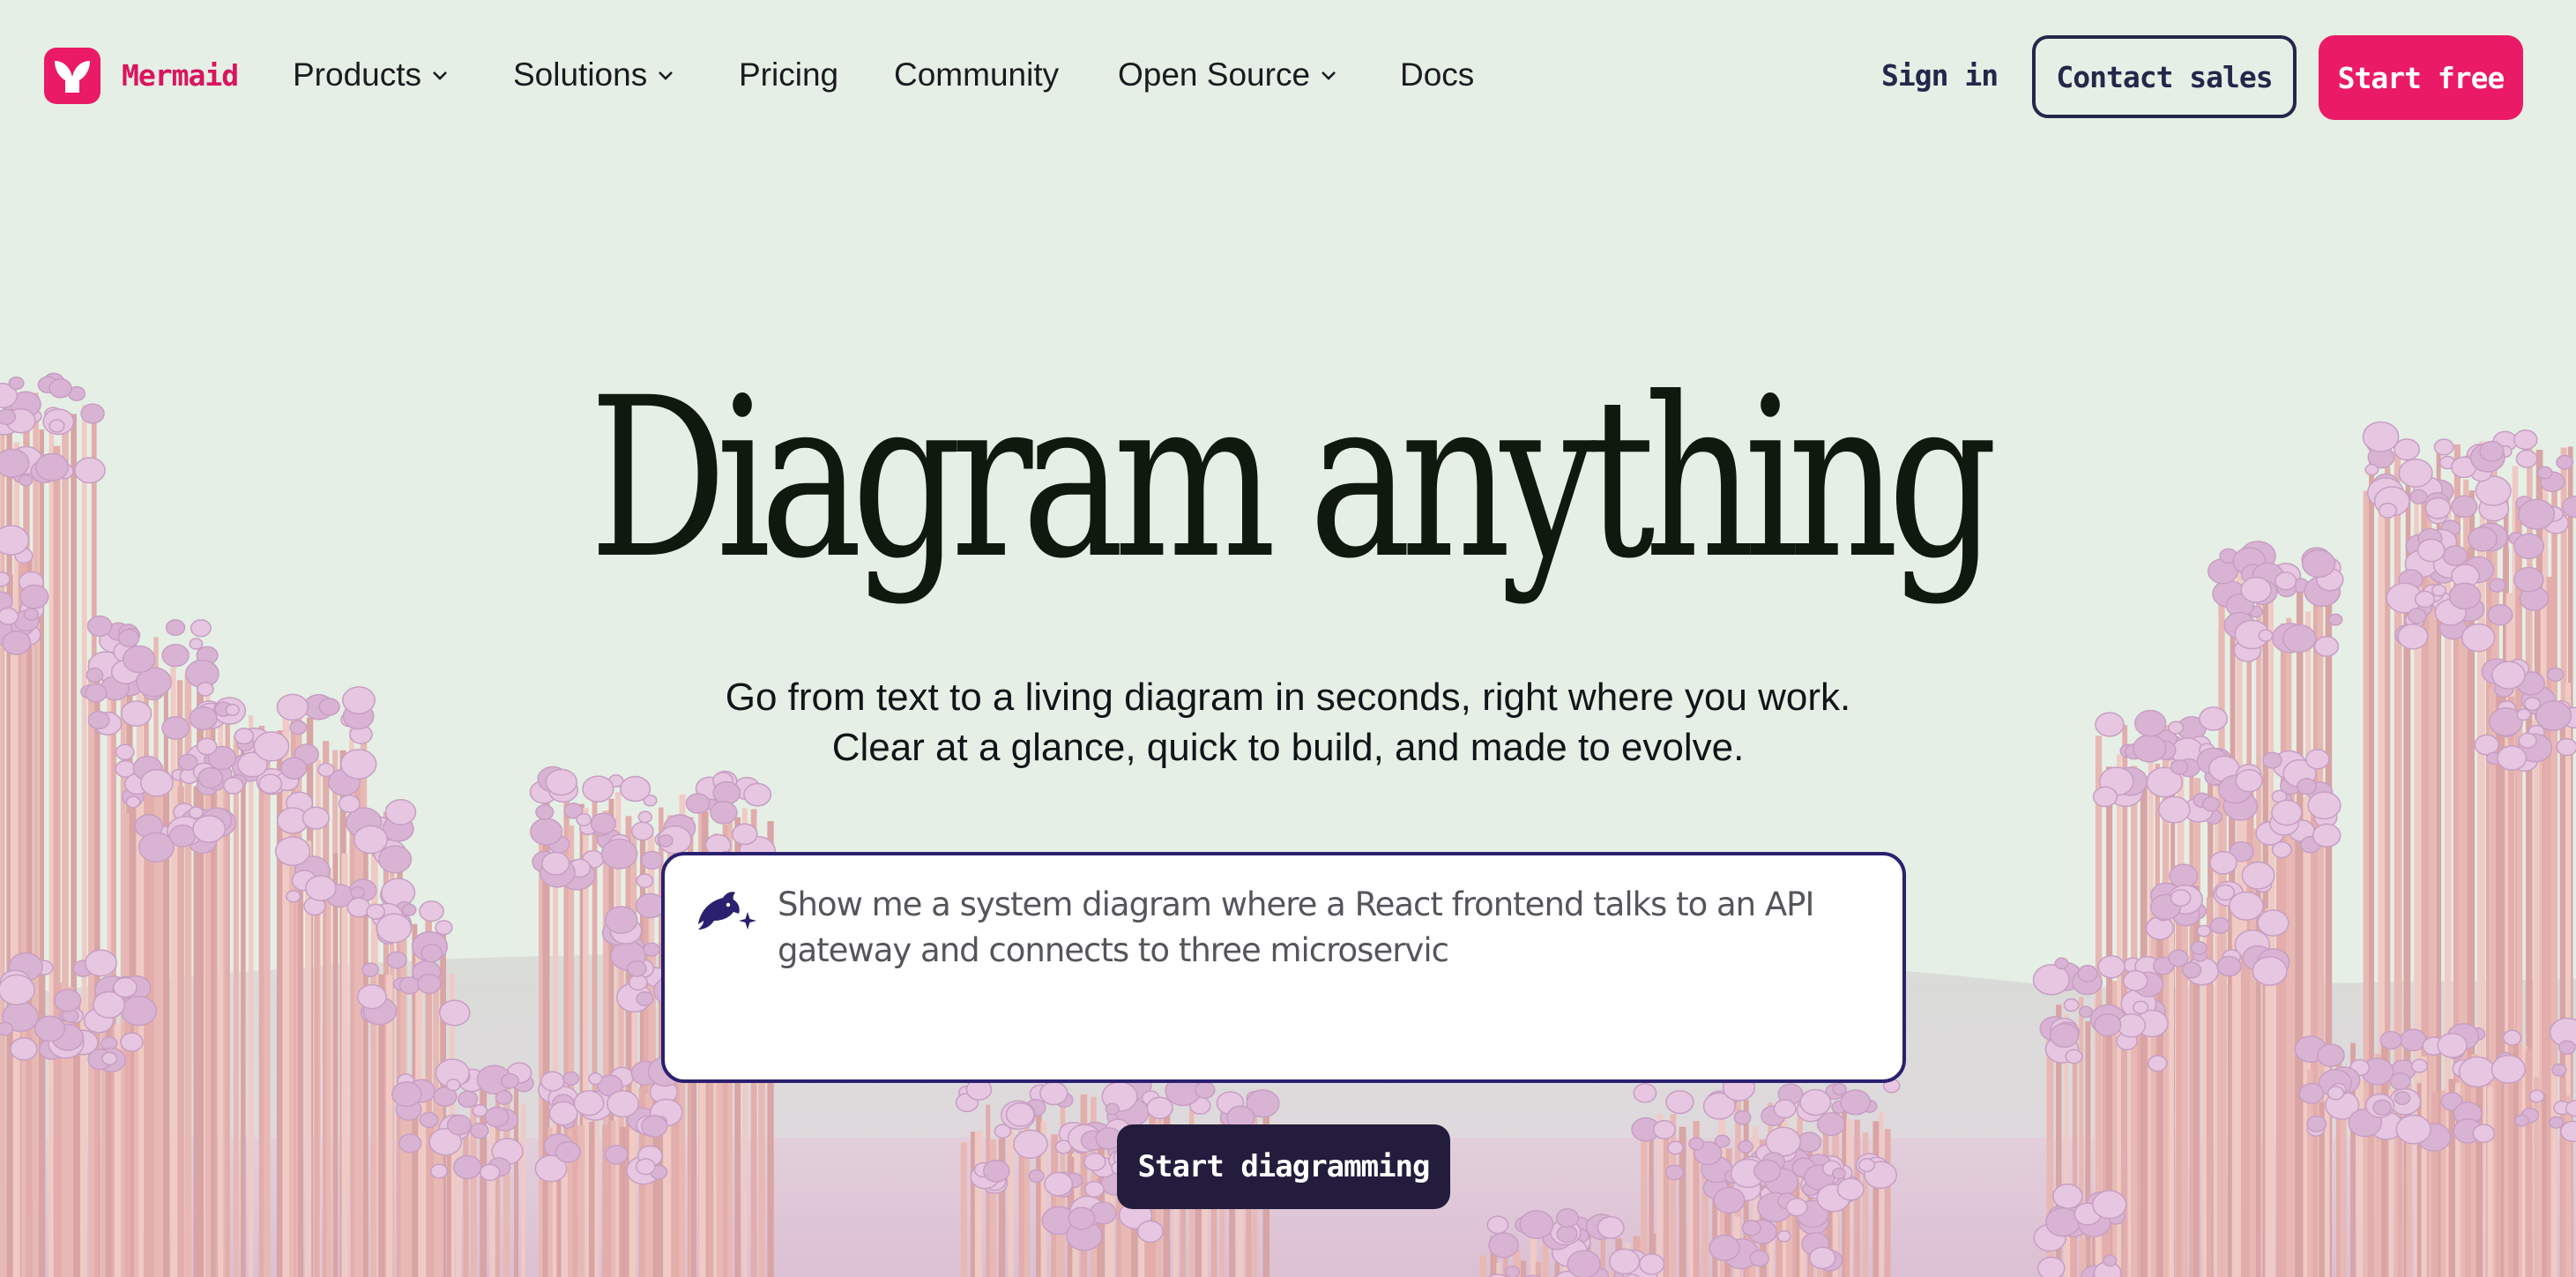 This screenshot has height=1277, width=2576. Describe the element at coordinates (727, 911) in the screenshot. I see `dolphin-sparkle-icon` at that location.